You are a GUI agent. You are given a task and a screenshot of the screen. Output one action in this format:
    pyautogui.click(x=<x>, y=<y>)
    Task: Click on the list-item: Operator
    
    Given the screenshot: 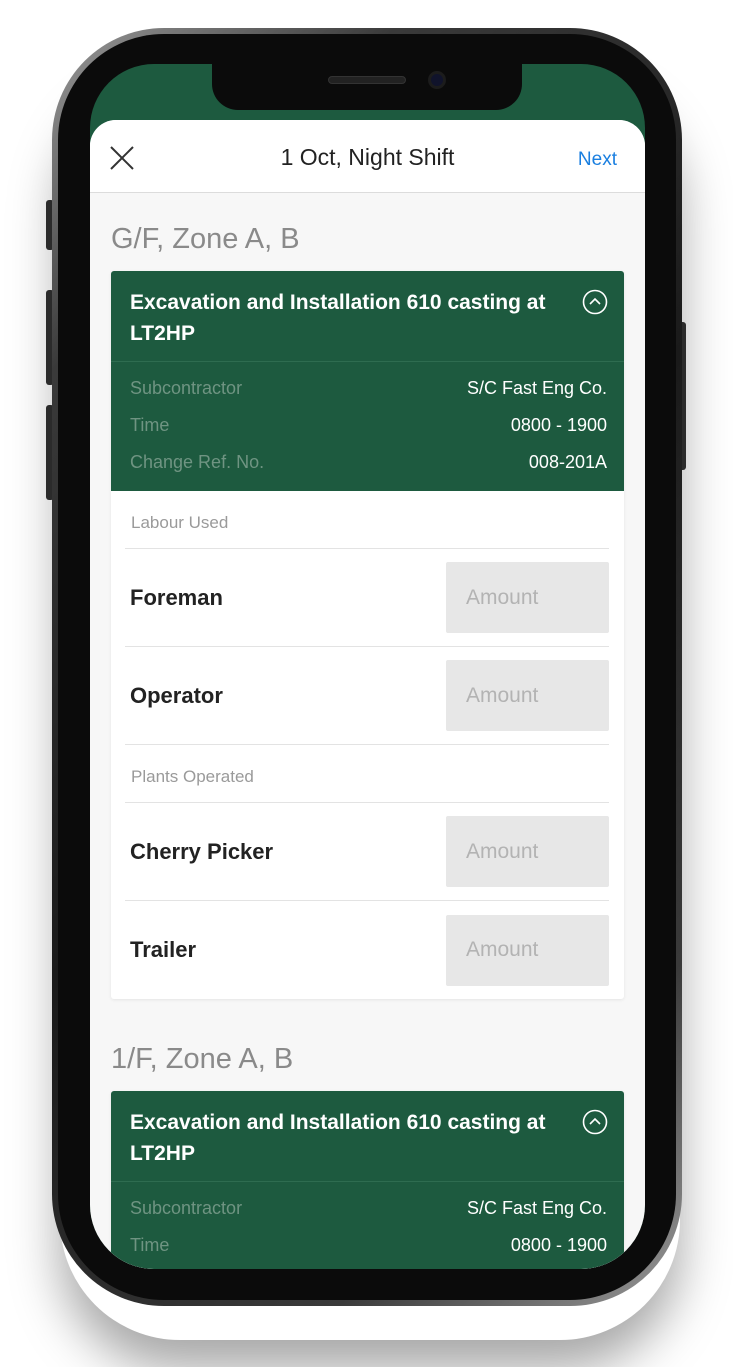 What is the action you would take?
    pyautogui.click(x=367, y=696)
    